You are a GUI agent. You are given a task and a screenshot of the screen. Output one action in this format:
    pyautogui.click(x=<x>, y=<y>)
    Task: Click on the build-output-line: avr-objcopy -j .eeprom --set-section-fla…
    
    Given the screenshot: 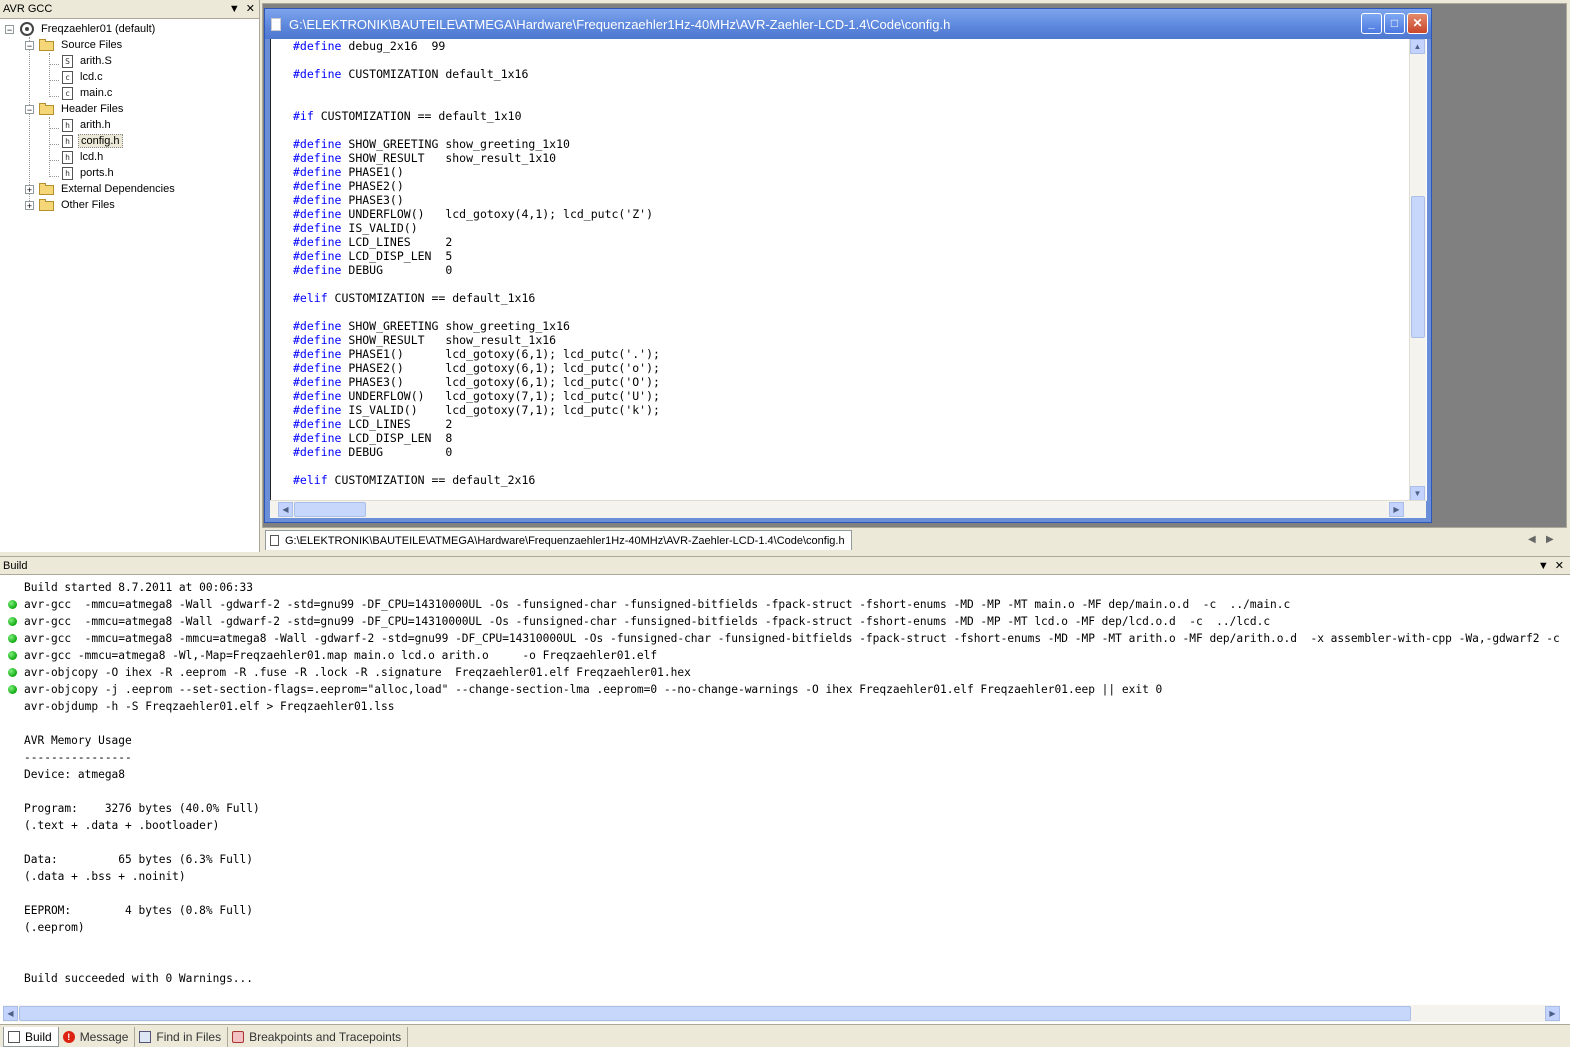 What is the action you would take?
    pyautogui.click(x=780, y=689)
    